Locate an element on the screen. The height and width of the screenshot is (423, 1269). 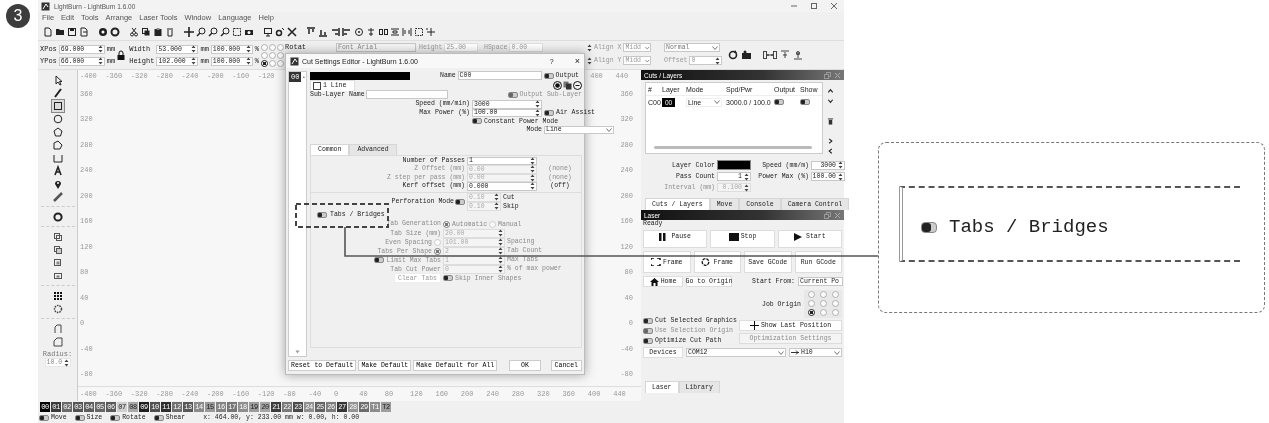
circular-array-icon is located at coordinates (57, 308).